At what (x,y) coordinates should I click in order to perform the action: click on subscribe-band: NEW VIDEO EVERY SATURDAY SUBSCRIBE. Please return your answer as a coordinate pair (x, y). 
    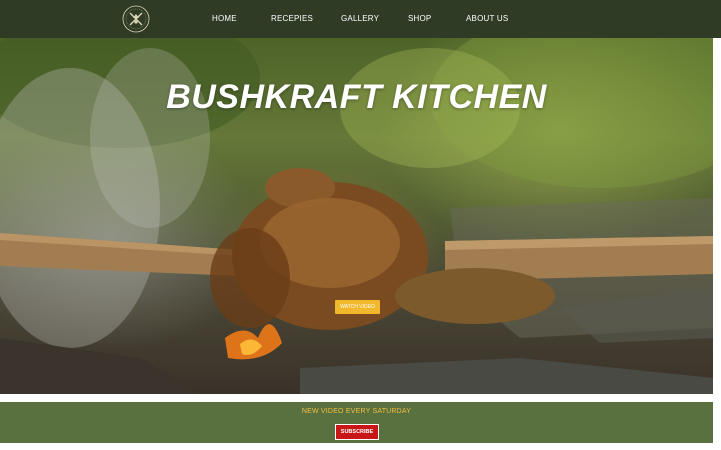
    Looking at the image, I should click on (356, 422).